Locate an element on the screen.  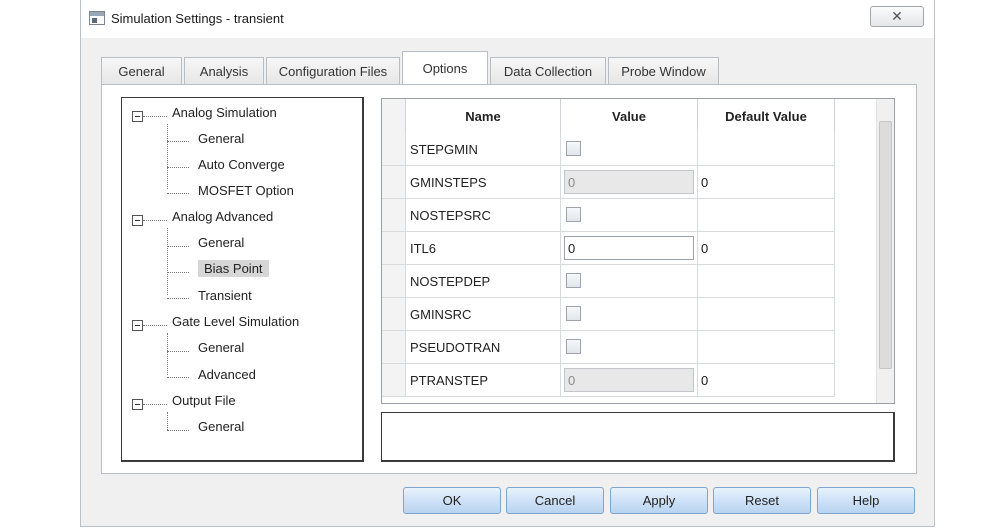
apply-button: Apply is located at coordinates (659, 500).